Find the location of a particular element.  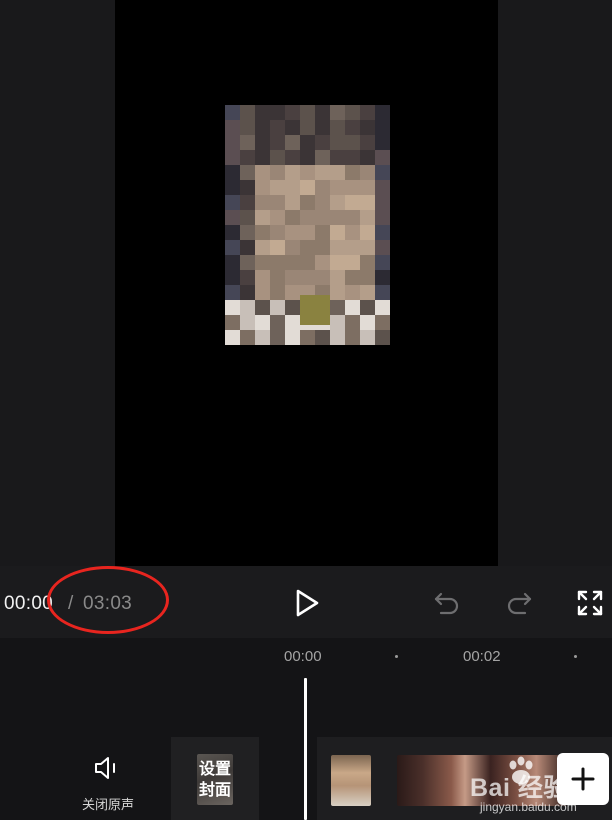

redo-button is located at coordinates (519, 603).